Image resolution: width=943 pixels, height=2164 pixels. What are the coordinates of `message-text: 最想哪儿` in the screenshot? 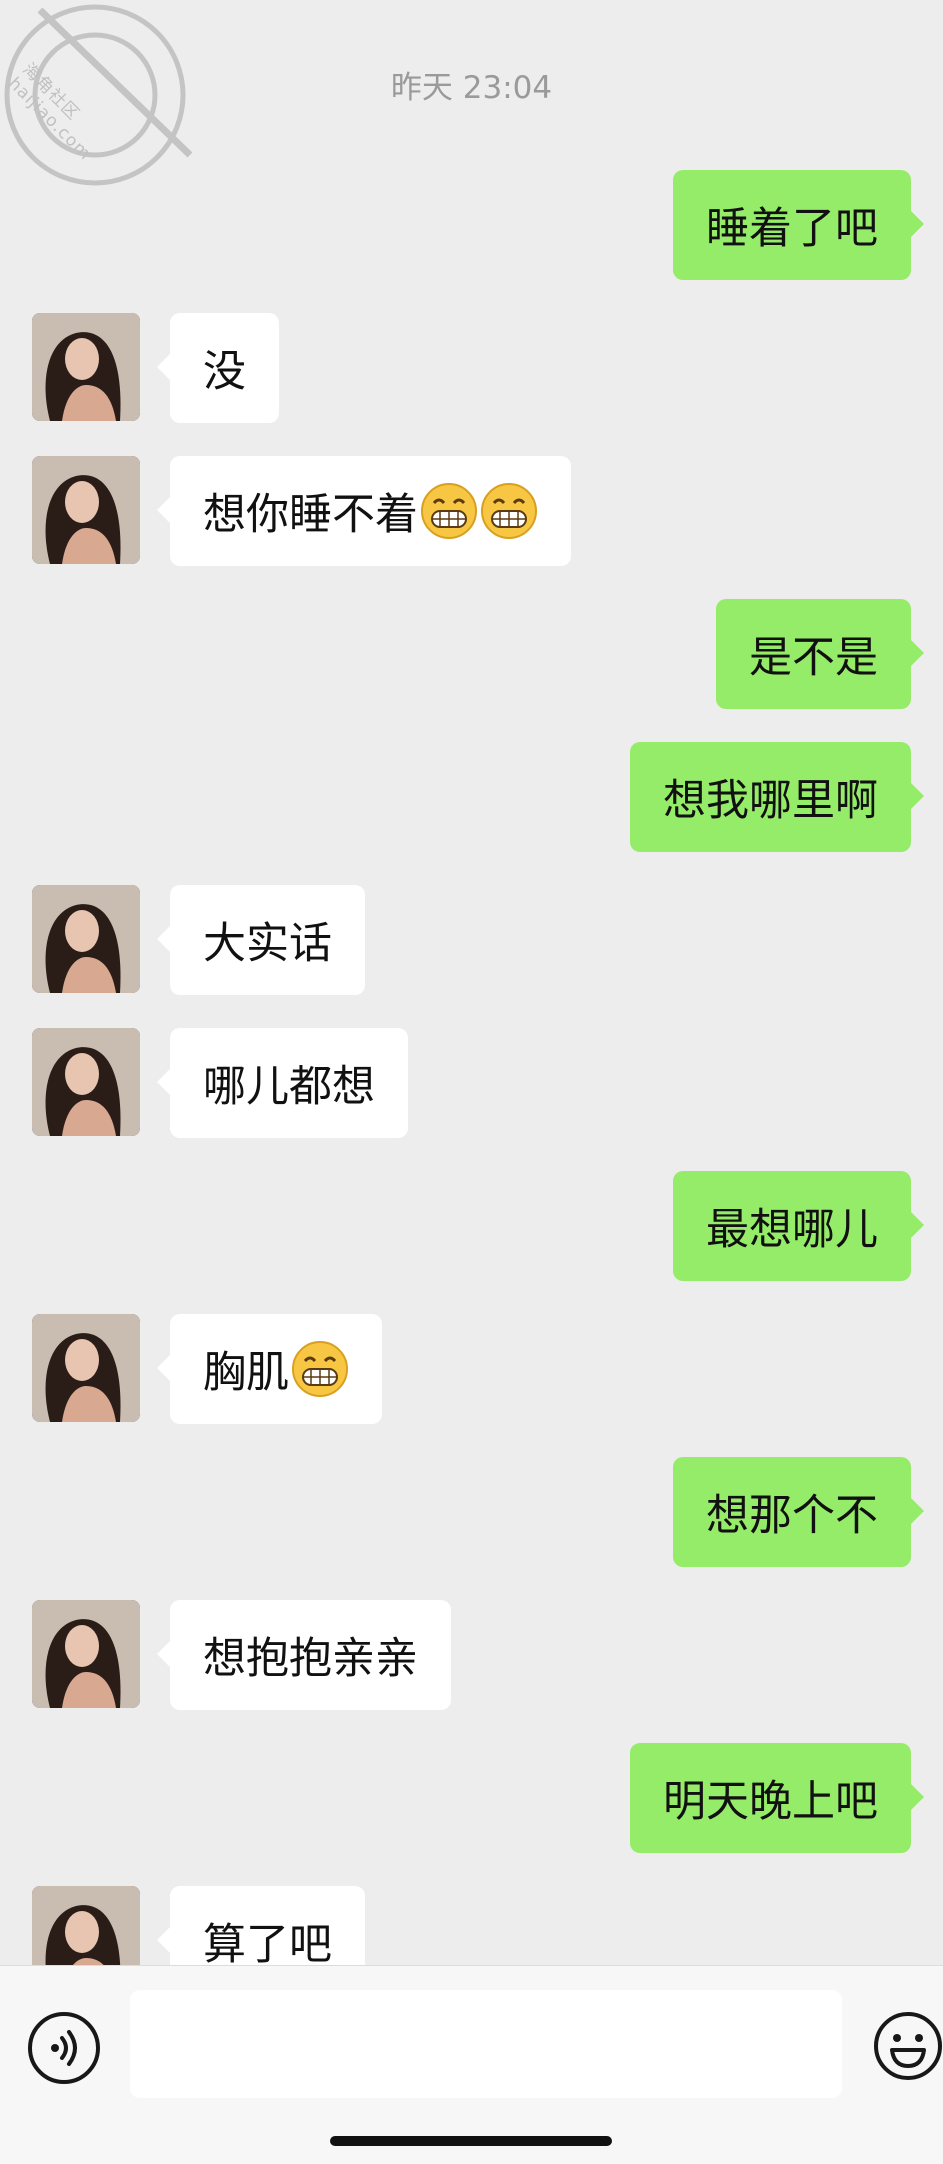 It's located at (792, 1230).